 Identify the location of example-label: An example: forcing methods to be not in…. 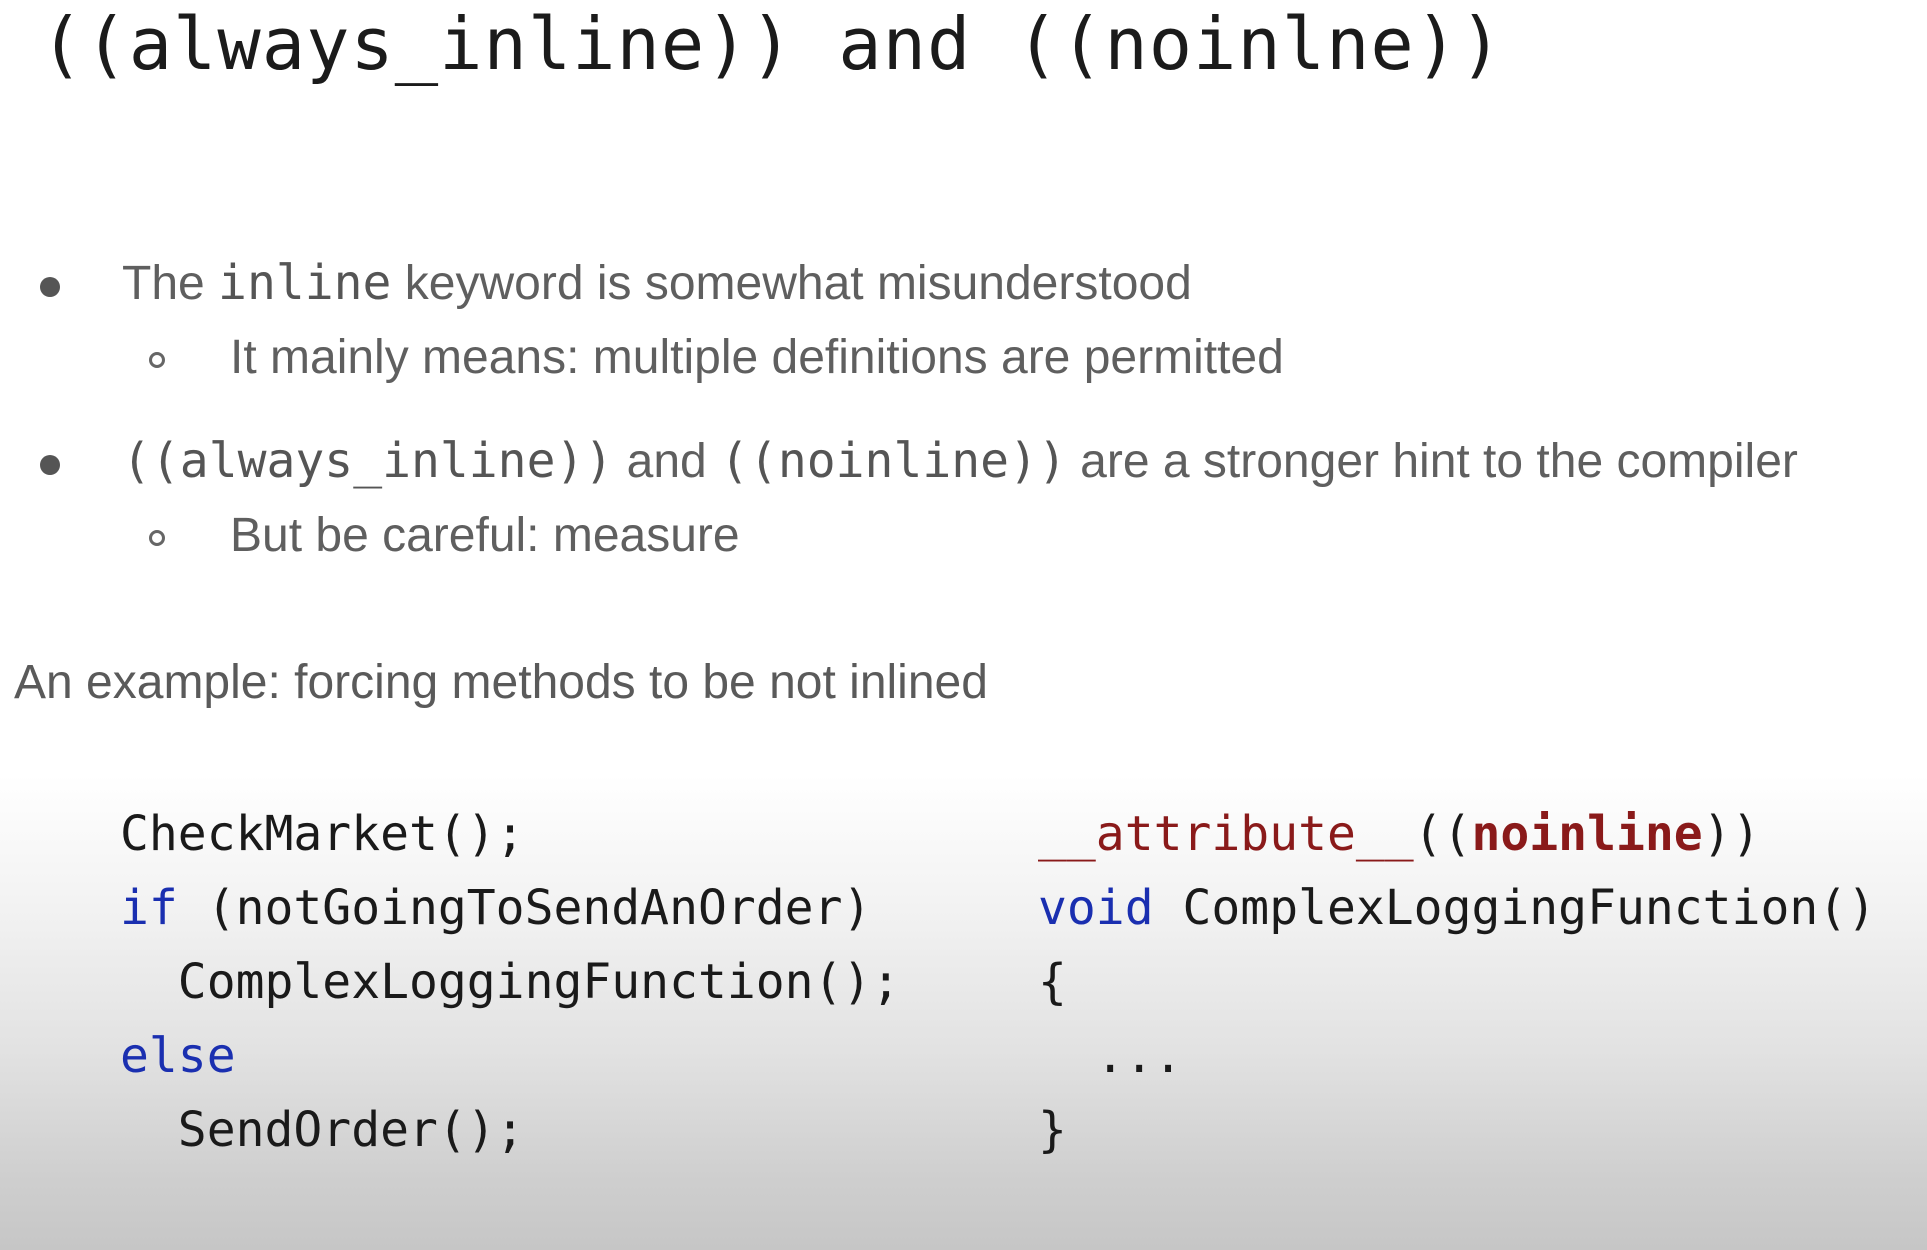
(501, 682).